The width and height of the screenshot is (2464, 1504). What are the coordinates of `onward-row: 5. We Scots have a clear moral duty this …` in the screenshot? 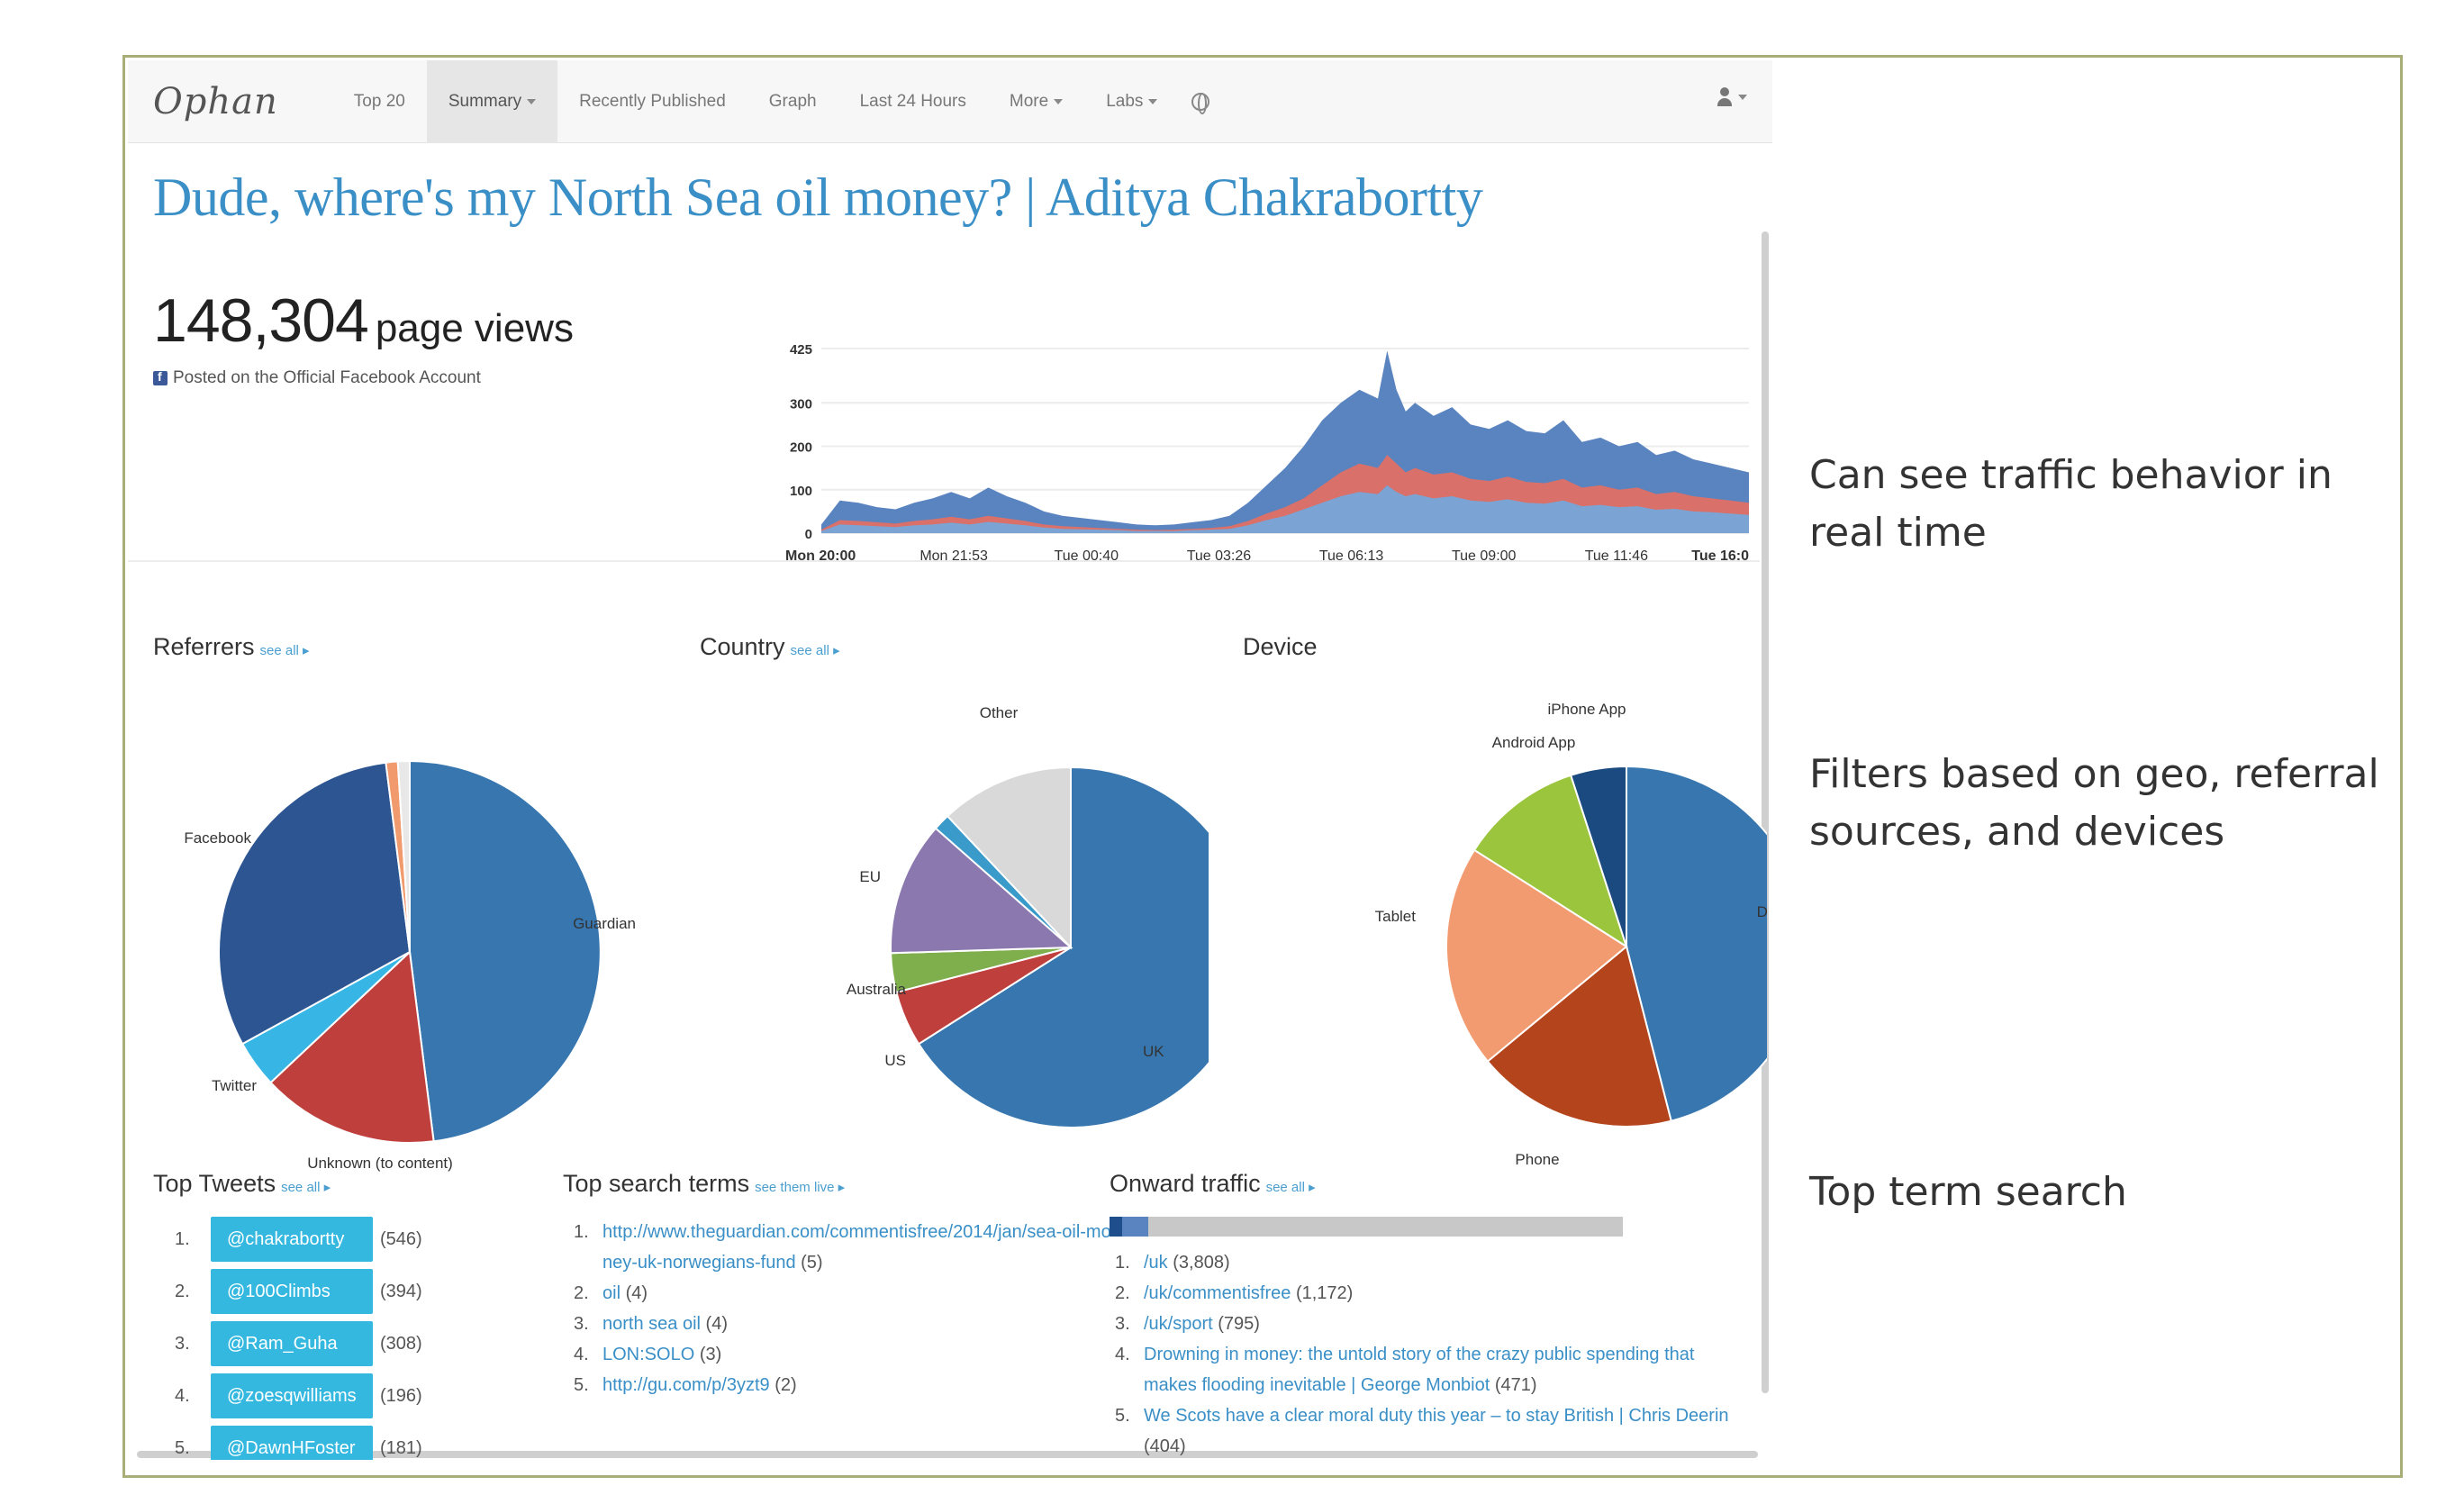 It's located at (1430, 1430).